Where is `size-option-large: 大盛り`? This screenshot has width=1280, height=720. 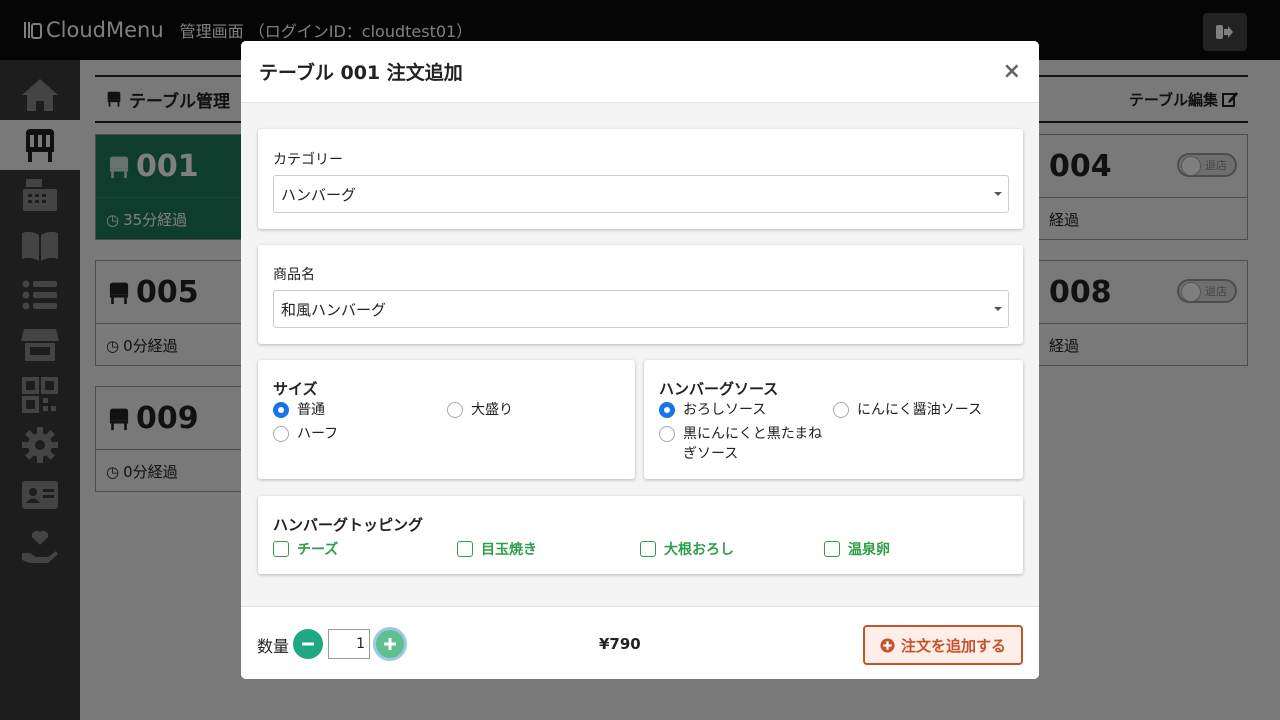 size-option-large: 大盛り is located at coordinates (480, 410).